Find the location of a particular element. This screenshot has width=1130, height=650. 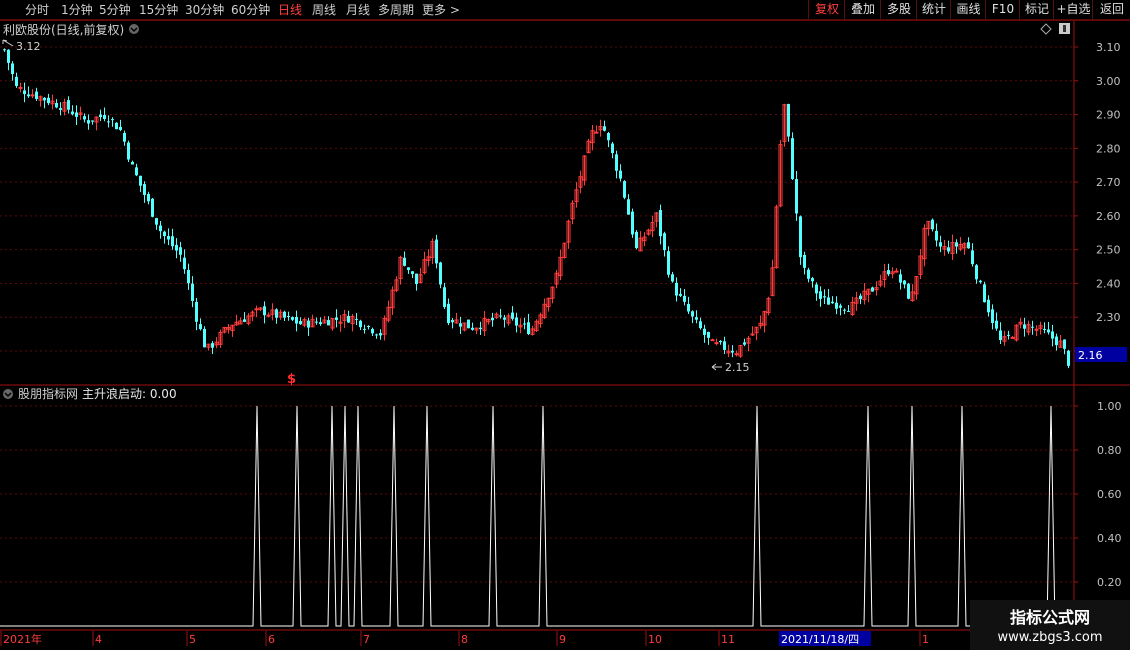

watermark-url: www.zbgs3.com is located at coordinates (1050, 637).